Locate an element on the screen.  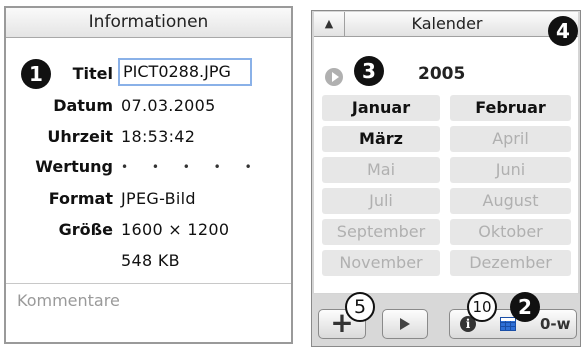
callout-10: 10 is located at coordinates (482, 307).